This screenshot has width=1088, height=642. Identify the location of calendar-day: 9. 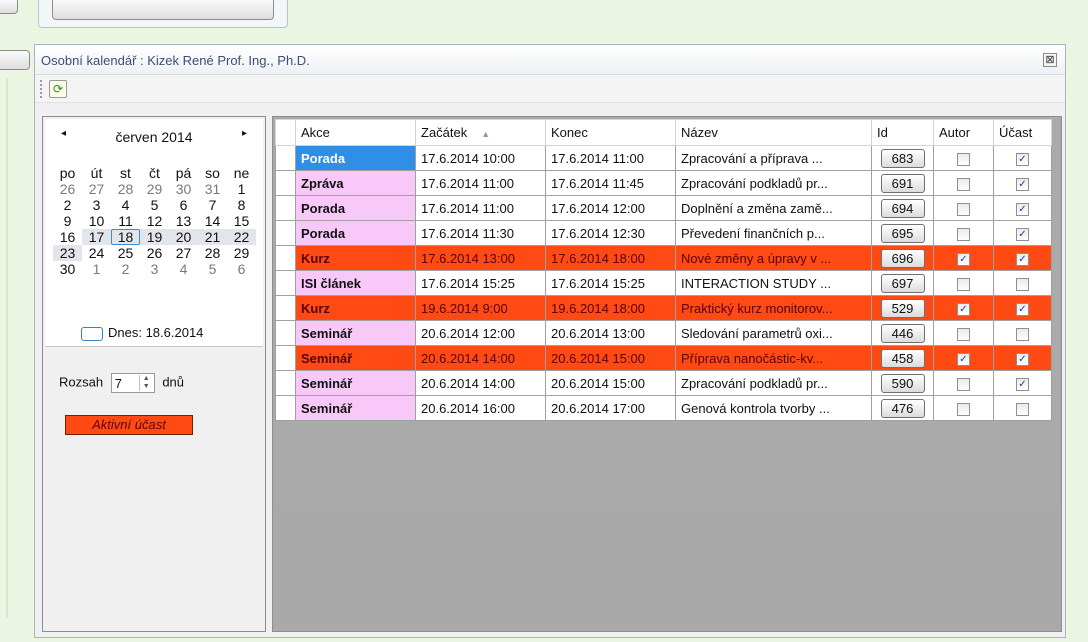
(67, 221).